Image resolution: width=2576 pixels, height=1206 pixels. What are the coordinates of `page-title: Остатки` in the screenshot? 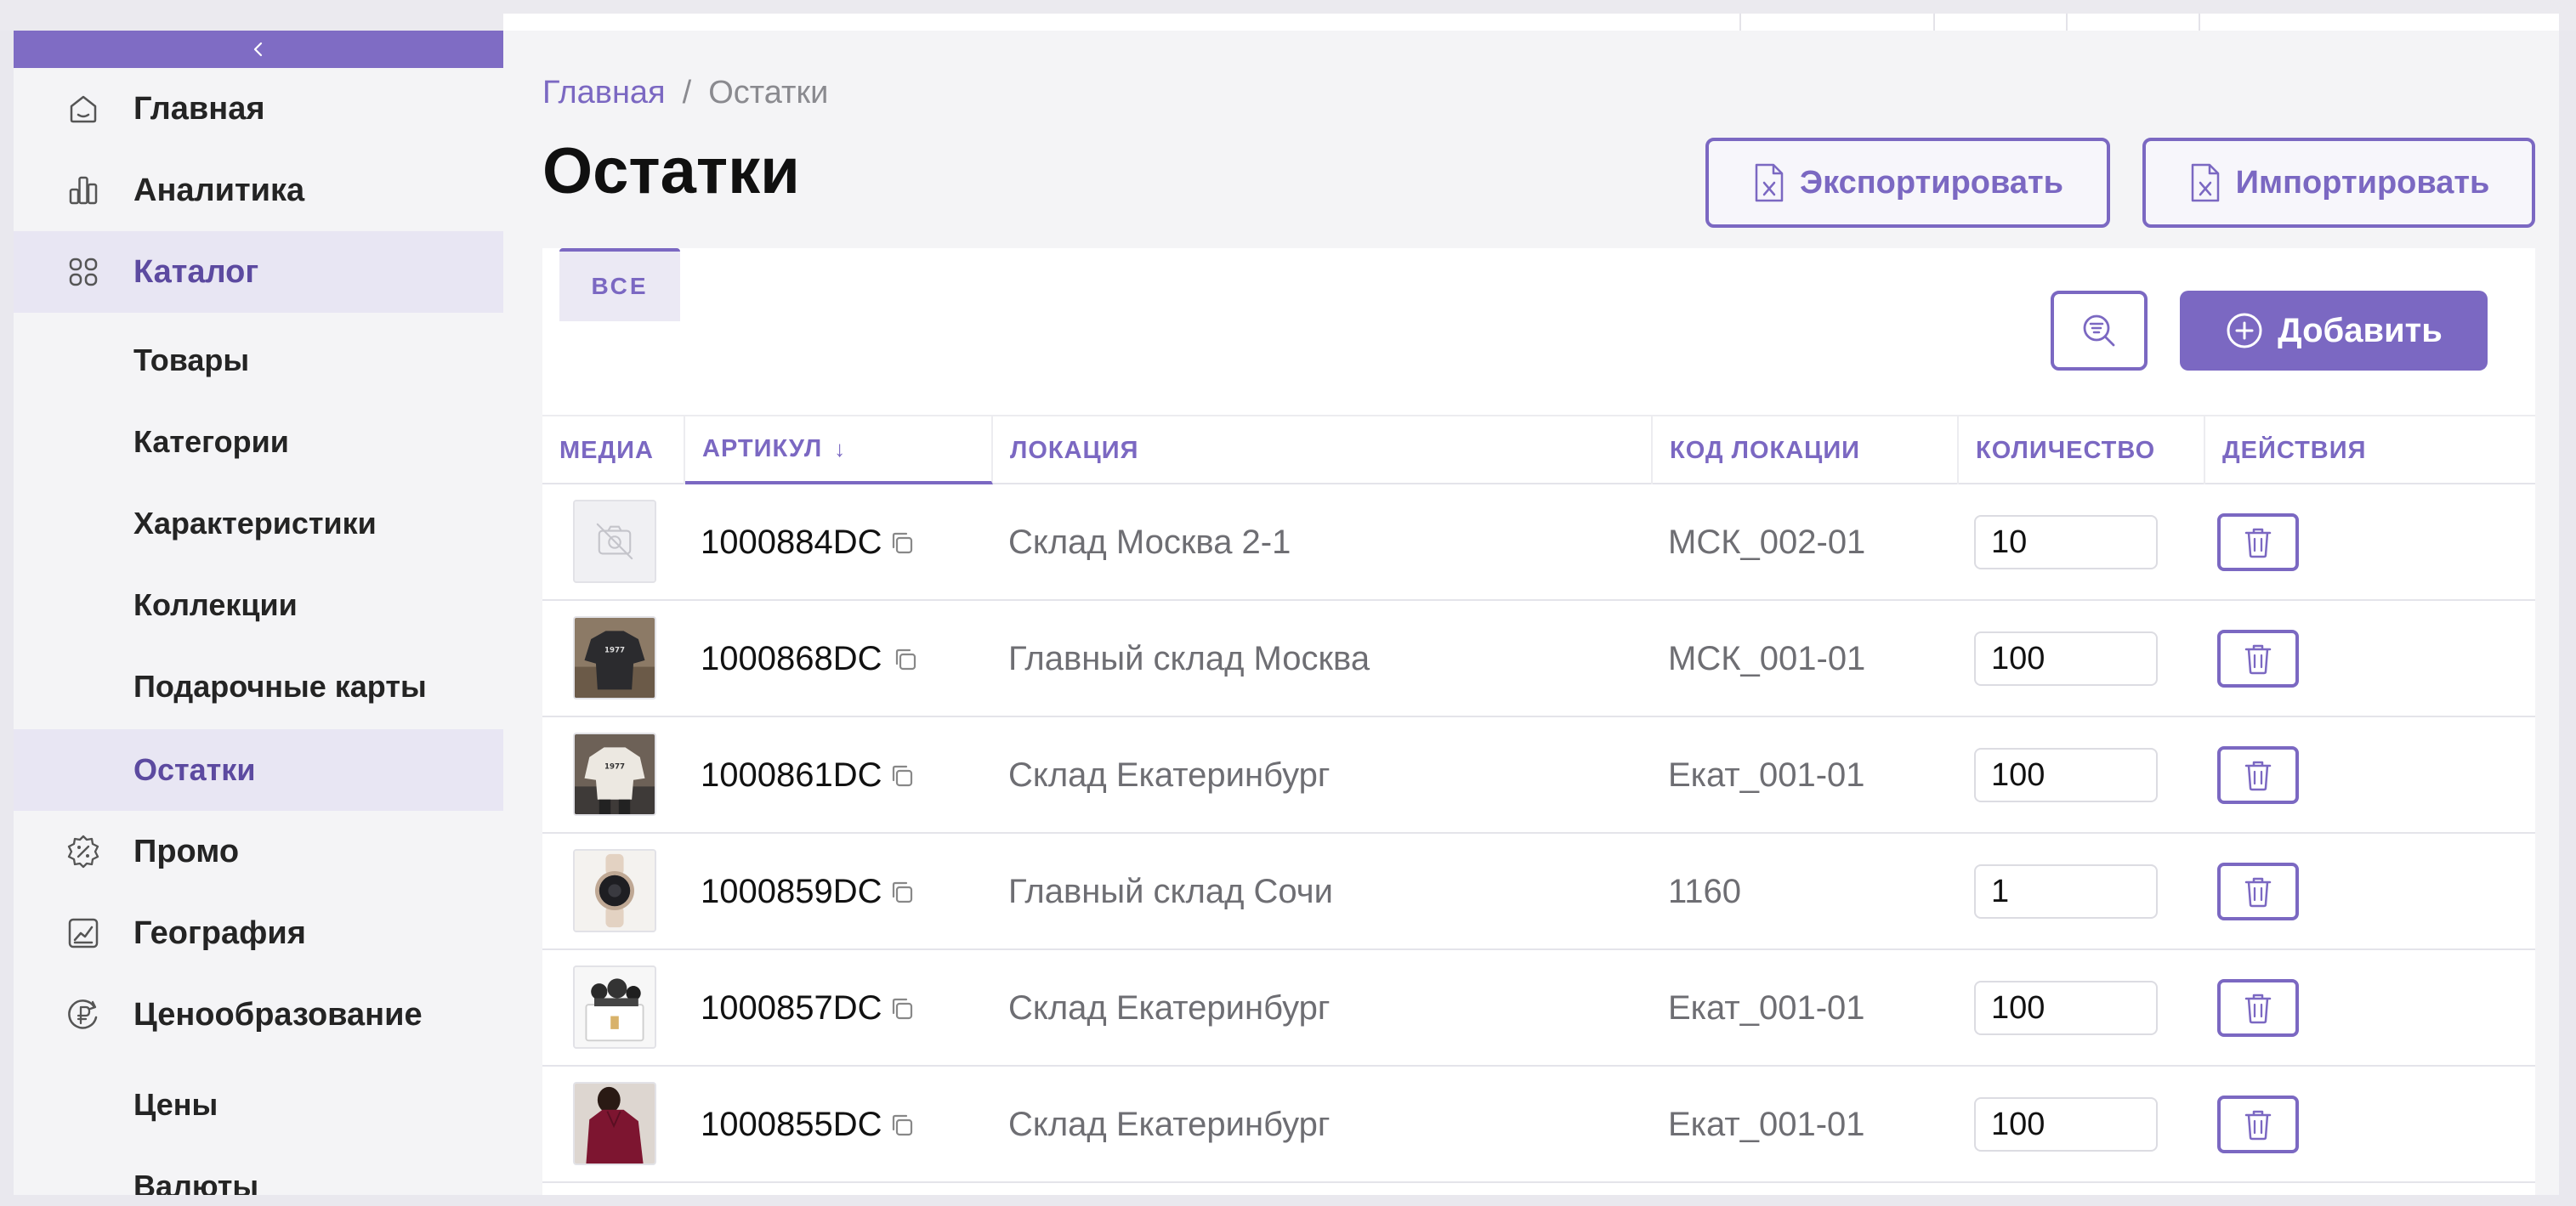 It's located at (671, 171).